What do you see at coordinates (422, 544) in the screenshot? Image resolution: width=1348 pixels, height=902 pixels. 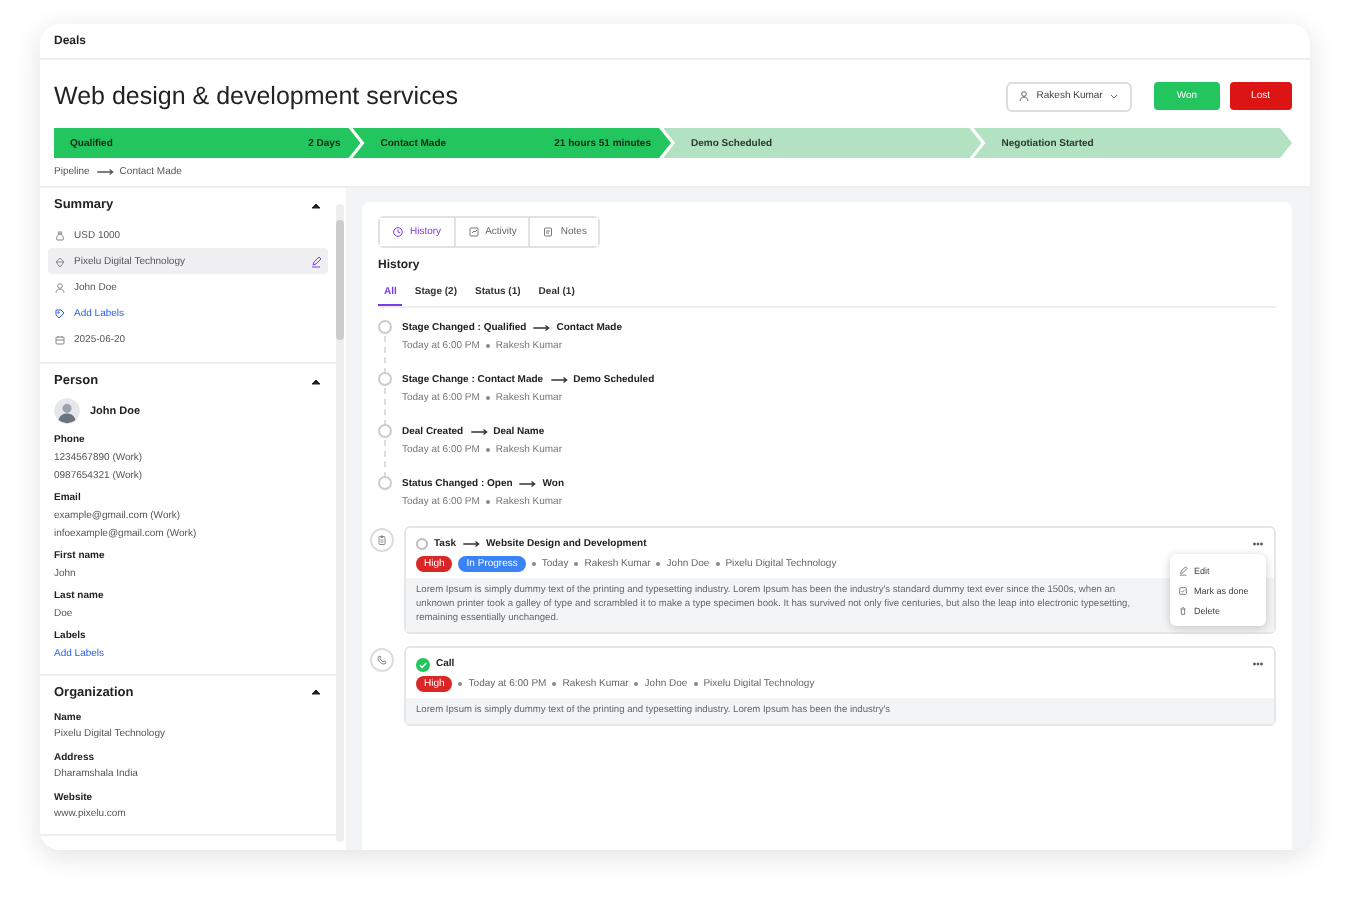 I see `done-checkbox` at bounding box center [422, 544].